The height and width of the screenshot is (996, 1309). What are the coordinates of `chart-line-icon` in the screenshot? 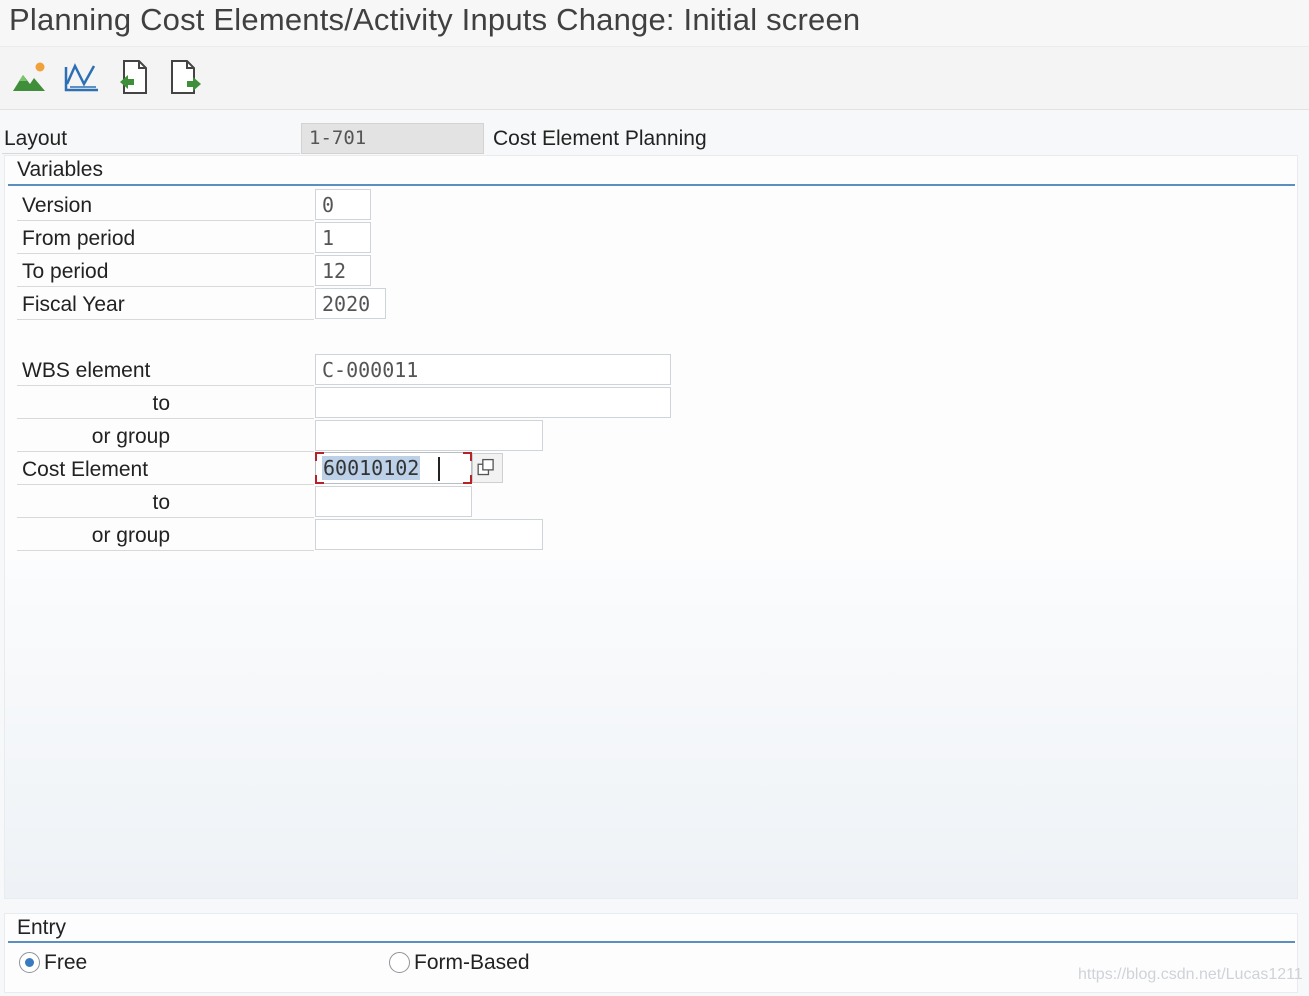 It's located at (81, 77).